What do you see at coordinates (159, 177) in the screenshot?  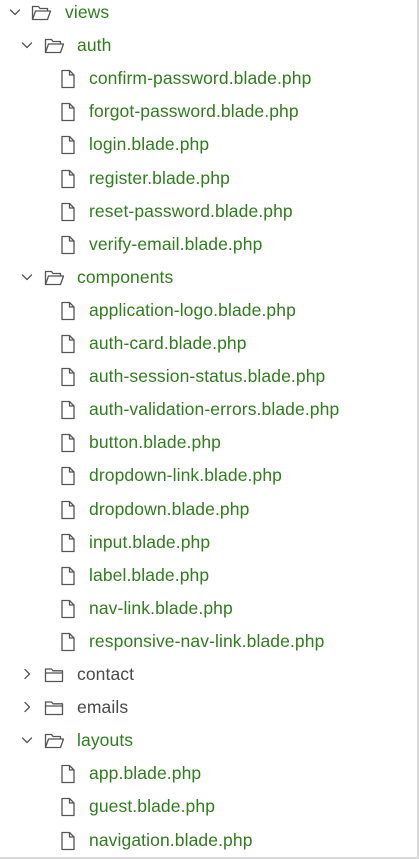 I see `file-label: register.blade.php` at bounding box center [159, 177].